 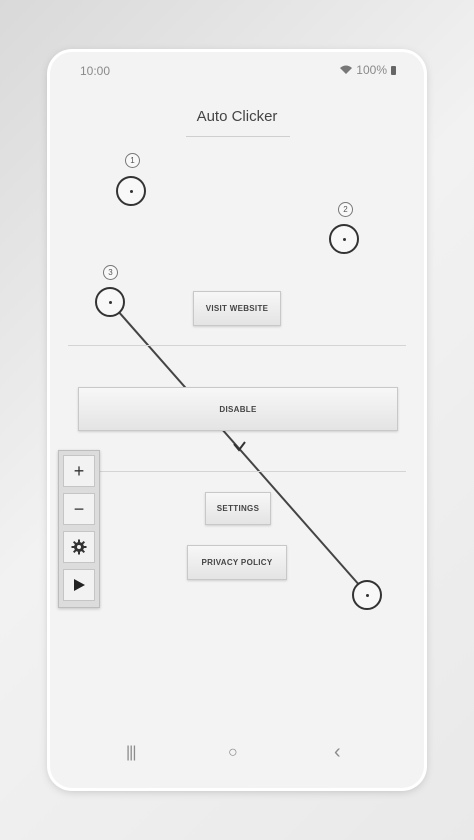 I want to click on disable-button: DISABLE, so click(x=238, y=409).